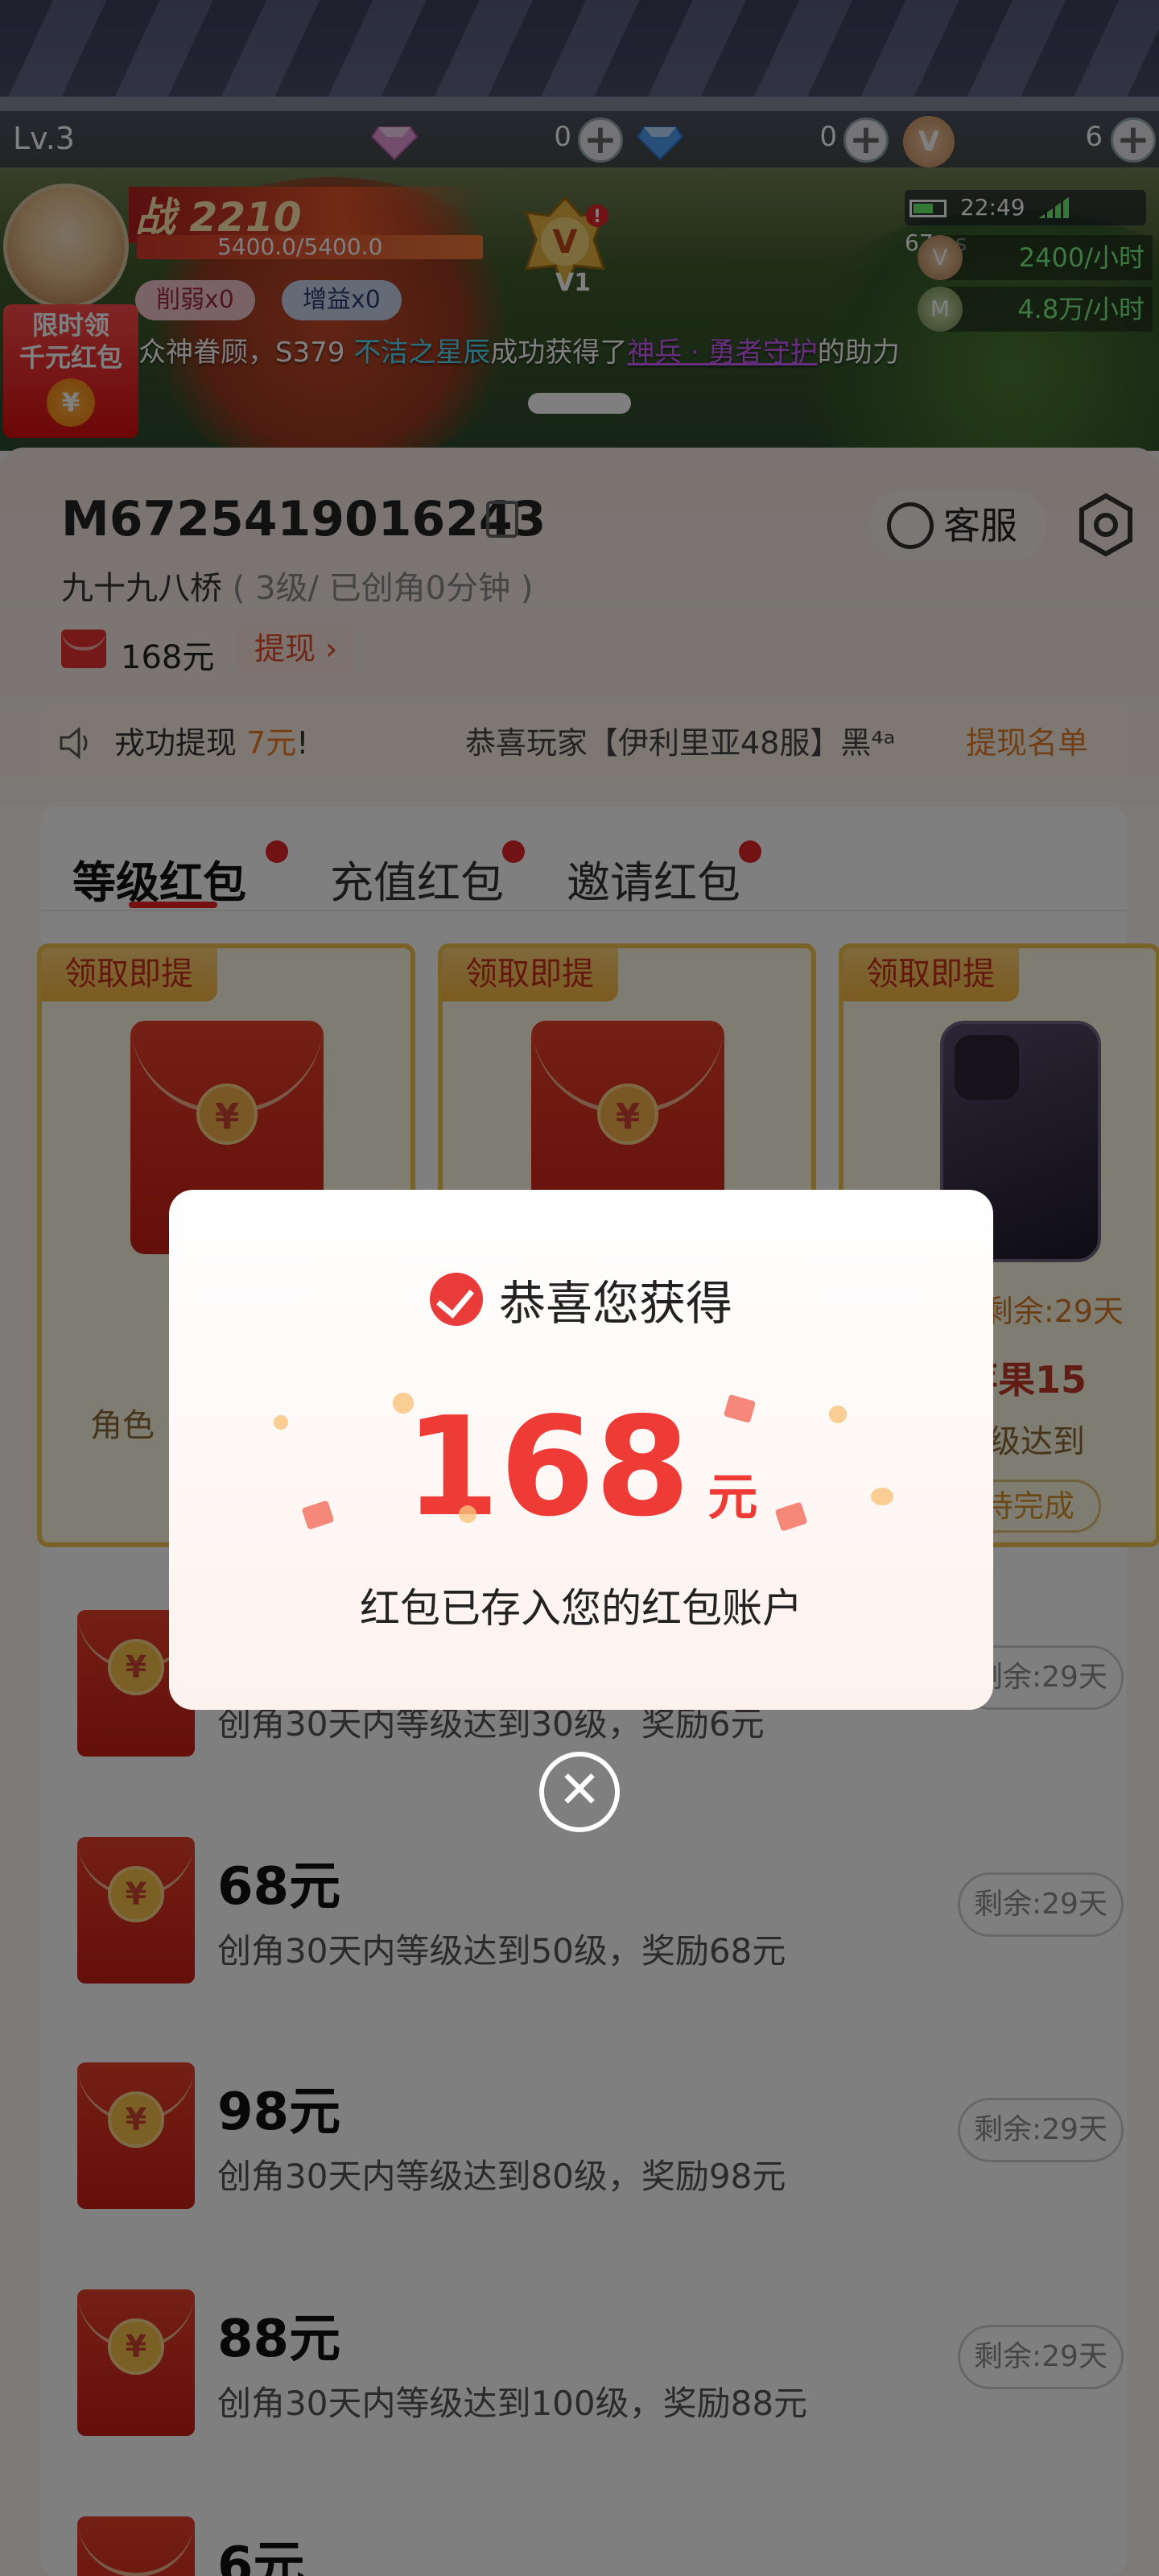  Describe the element at coordinates (579, 1792) in the screenshot. I see `close-dialog-button: ✕` at that location.